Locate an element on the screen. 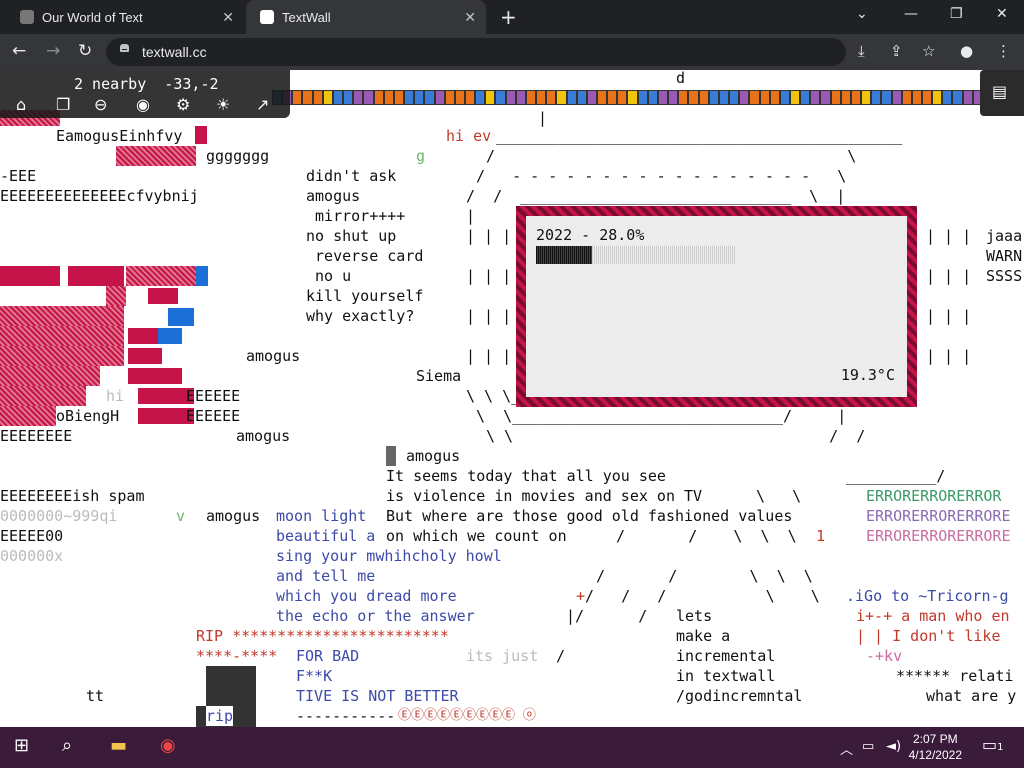 Image resolution: width=1024 pixels, height=768 pixels. wall-text: incremental is located at coordinates (726, 656).